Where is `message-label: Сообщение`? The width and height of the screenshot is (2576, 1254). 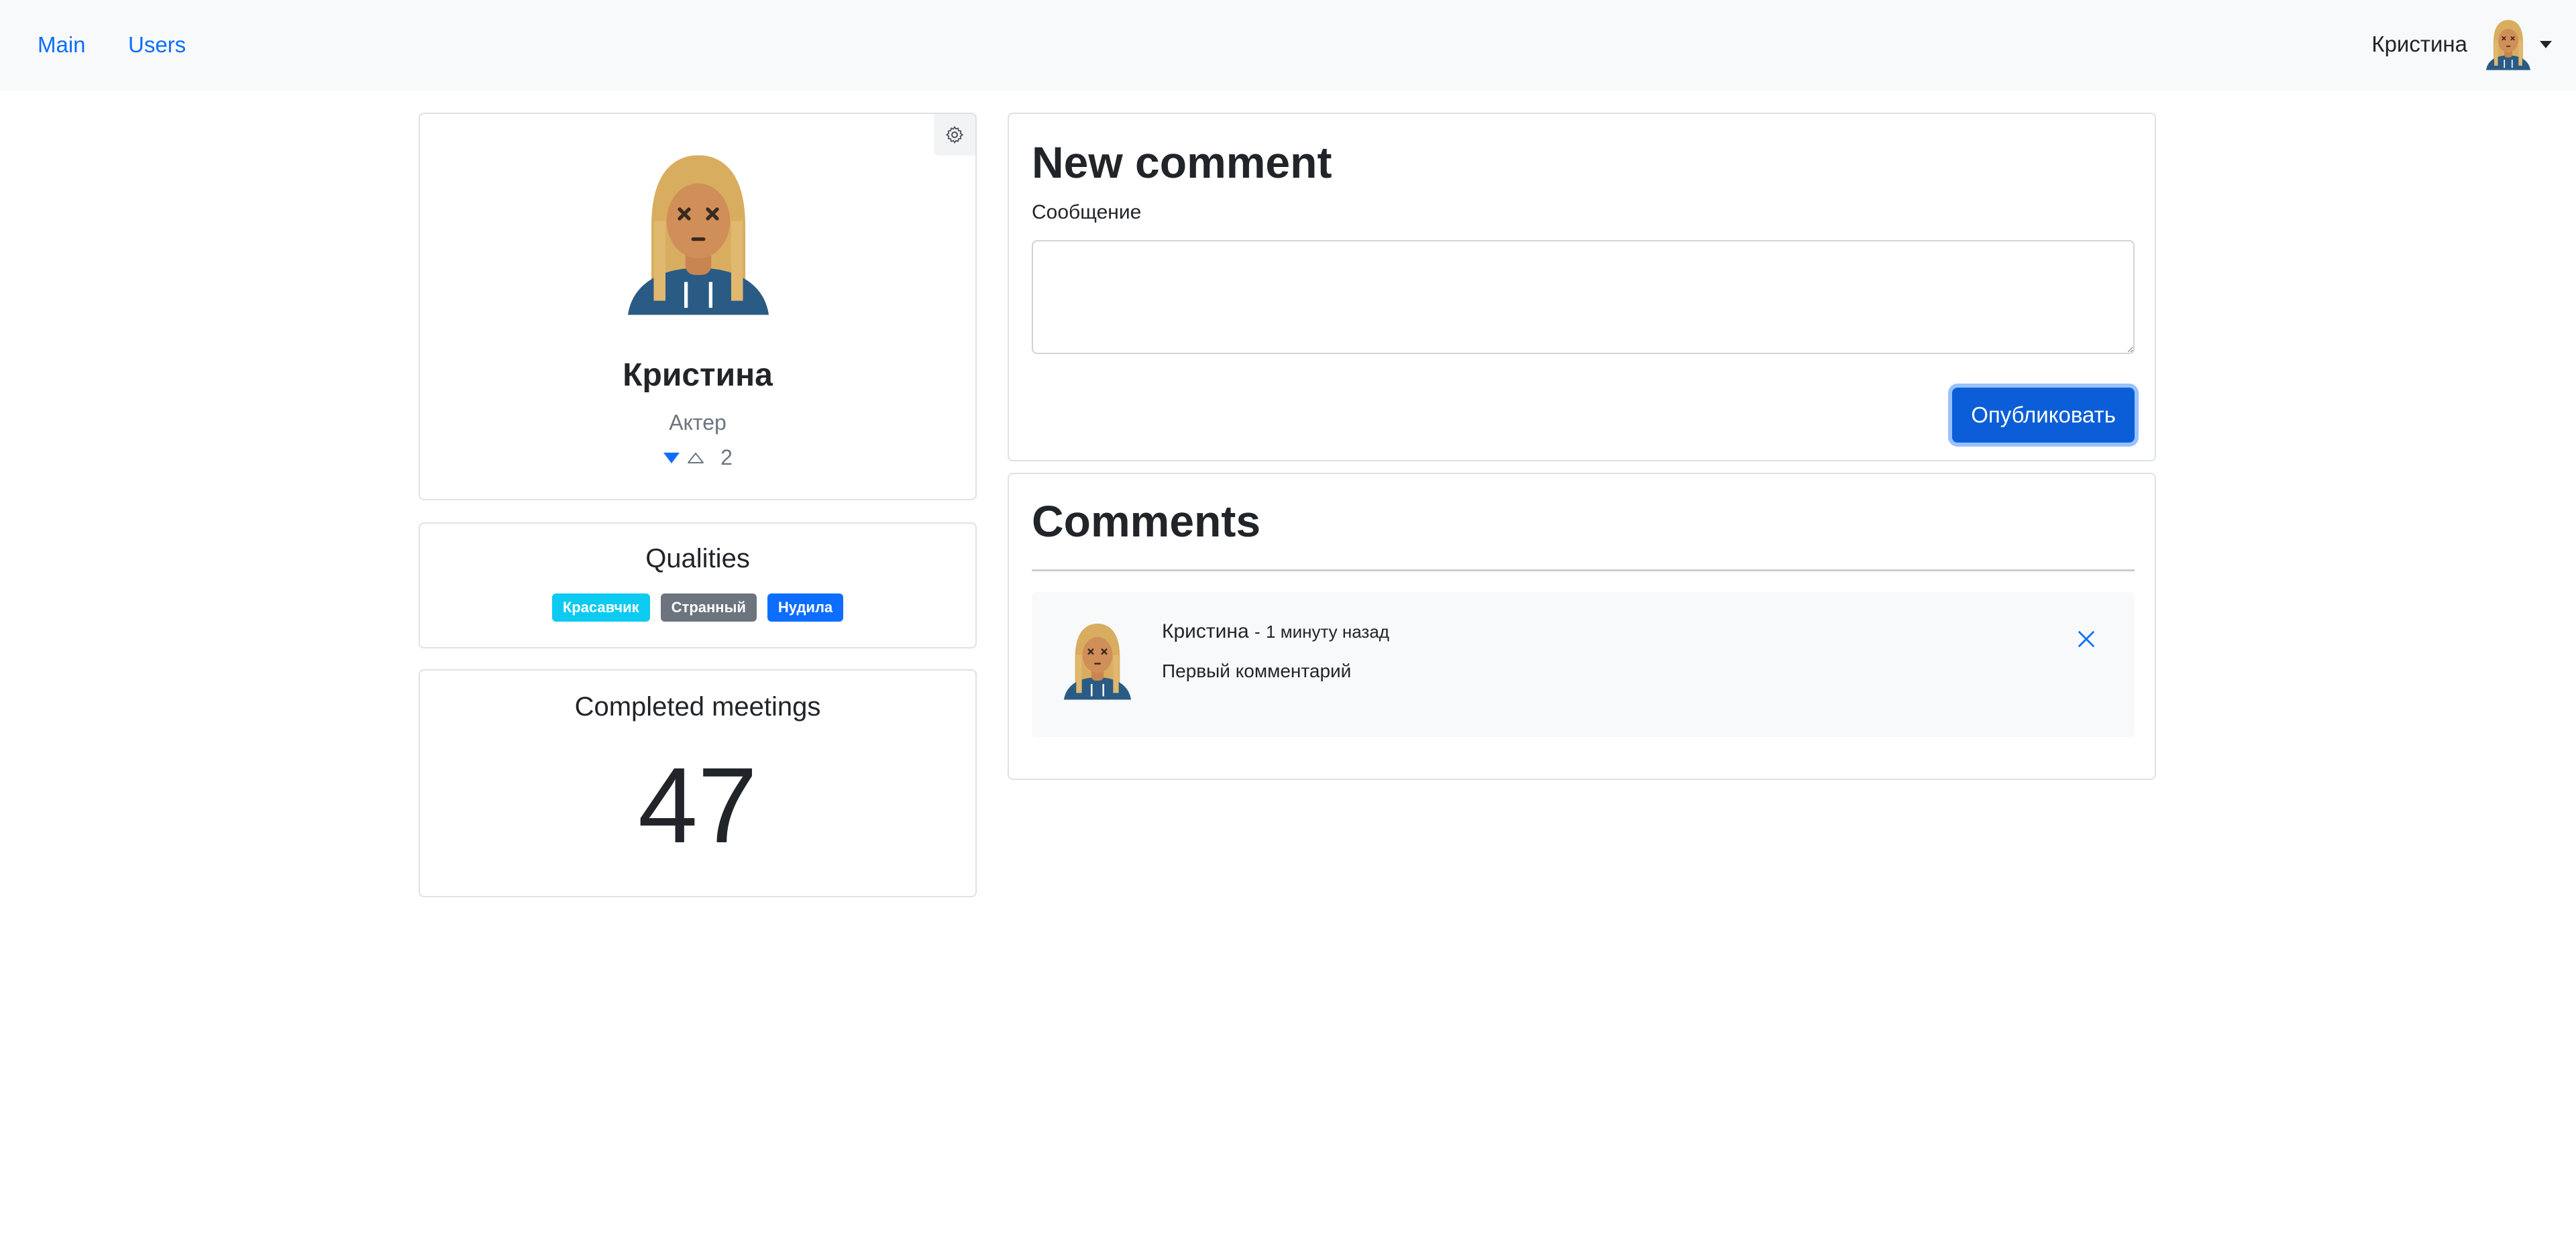
message-label: Сообщение is located at coordinates (1087, 212).